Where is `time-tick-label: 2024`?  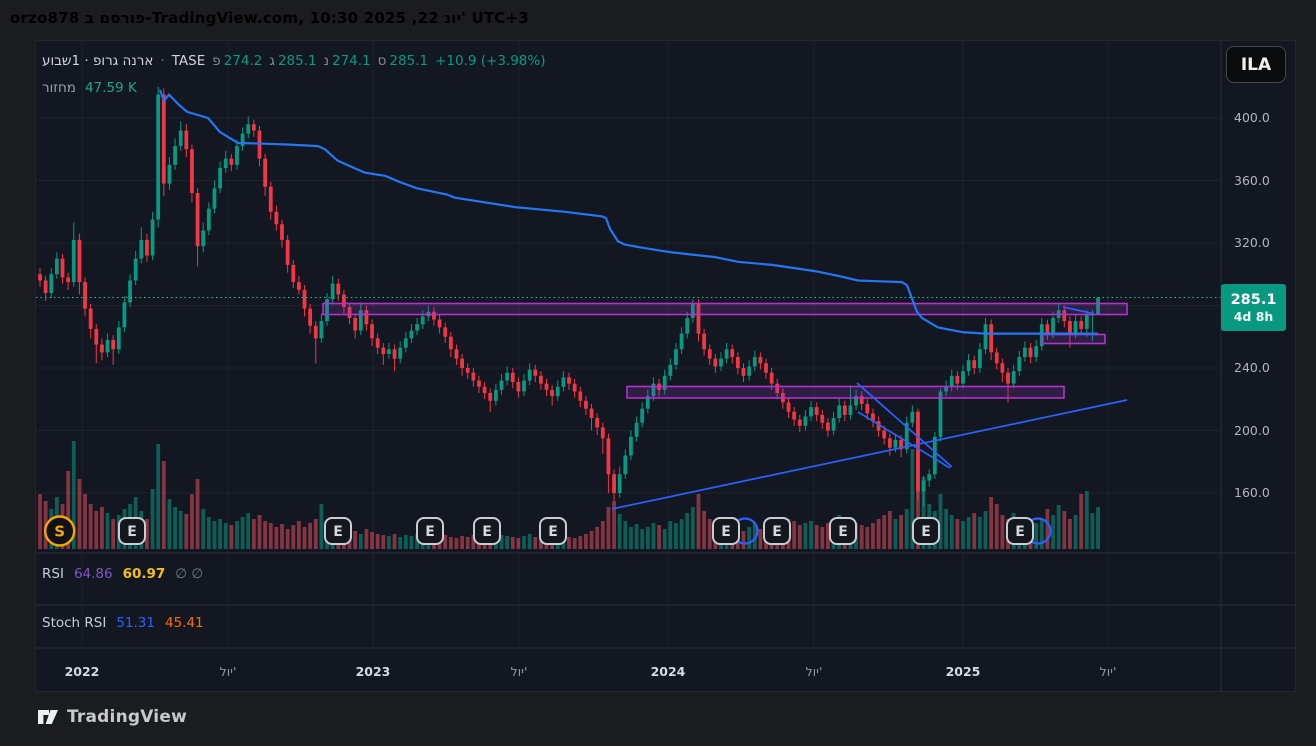
time-tick-label: 2024 is located at coordinates (668, 671).